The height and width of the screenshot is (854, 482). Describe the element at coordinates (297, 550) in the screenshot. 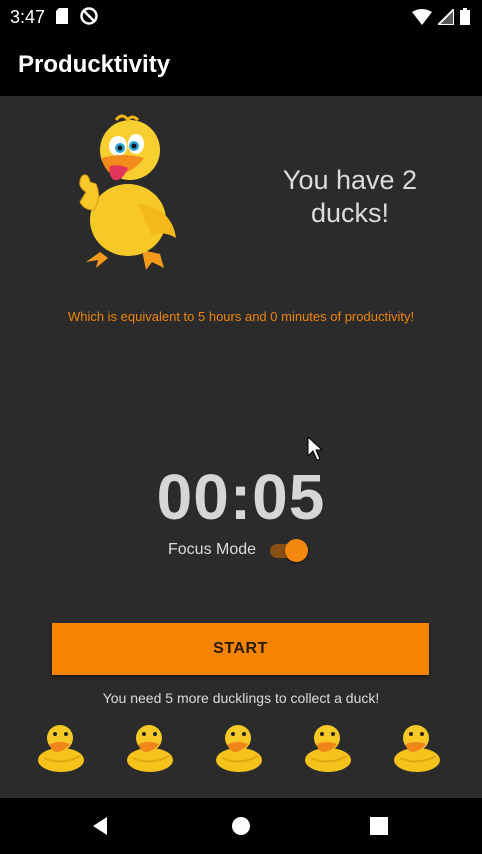

I see `switch-thumb` at that location.